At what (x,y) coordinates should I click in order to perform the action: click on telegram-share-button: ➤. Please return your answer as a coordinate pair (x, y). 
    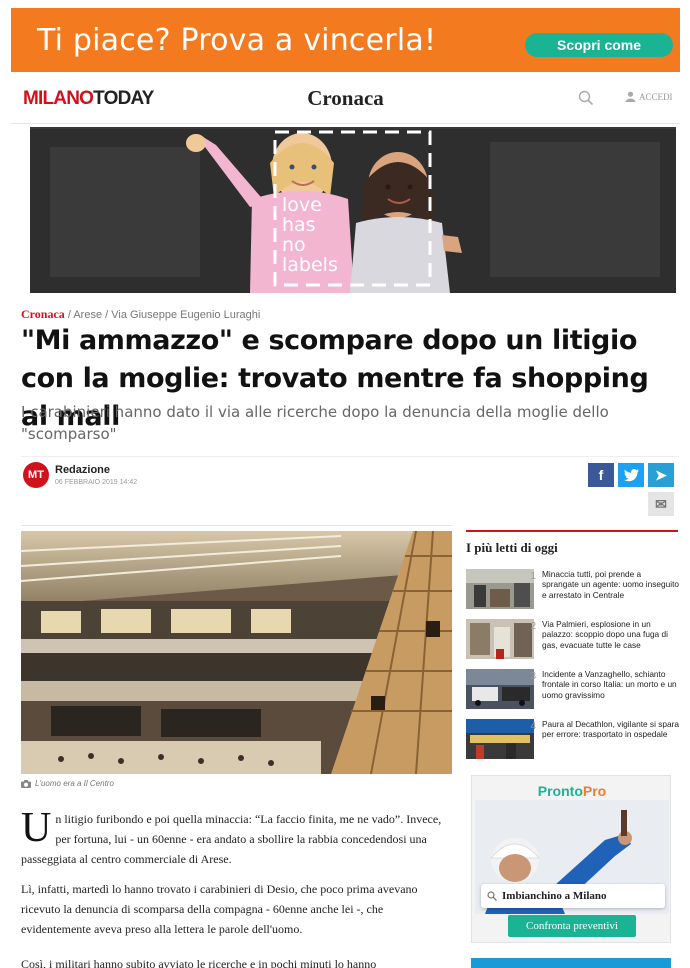
    Looking at the image, I should click on (661, 475).